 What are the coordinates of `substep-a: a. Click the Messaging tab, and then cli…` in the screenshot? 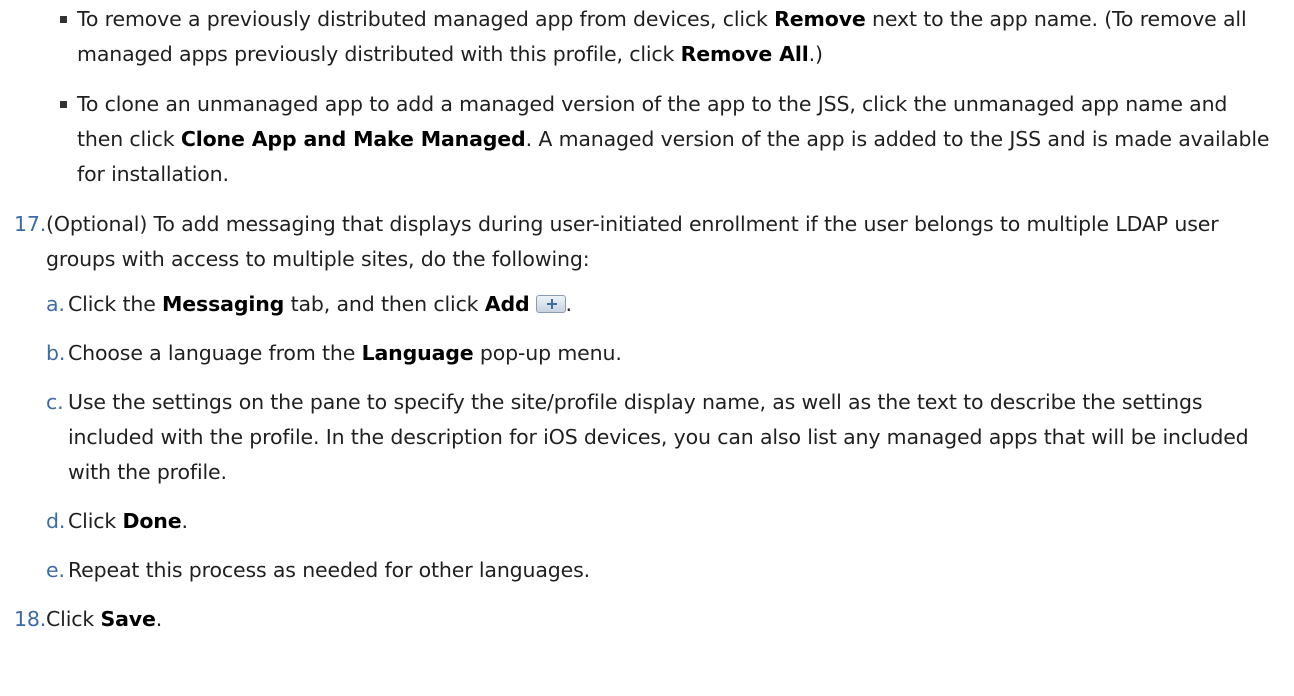 It's located at (660, 304).